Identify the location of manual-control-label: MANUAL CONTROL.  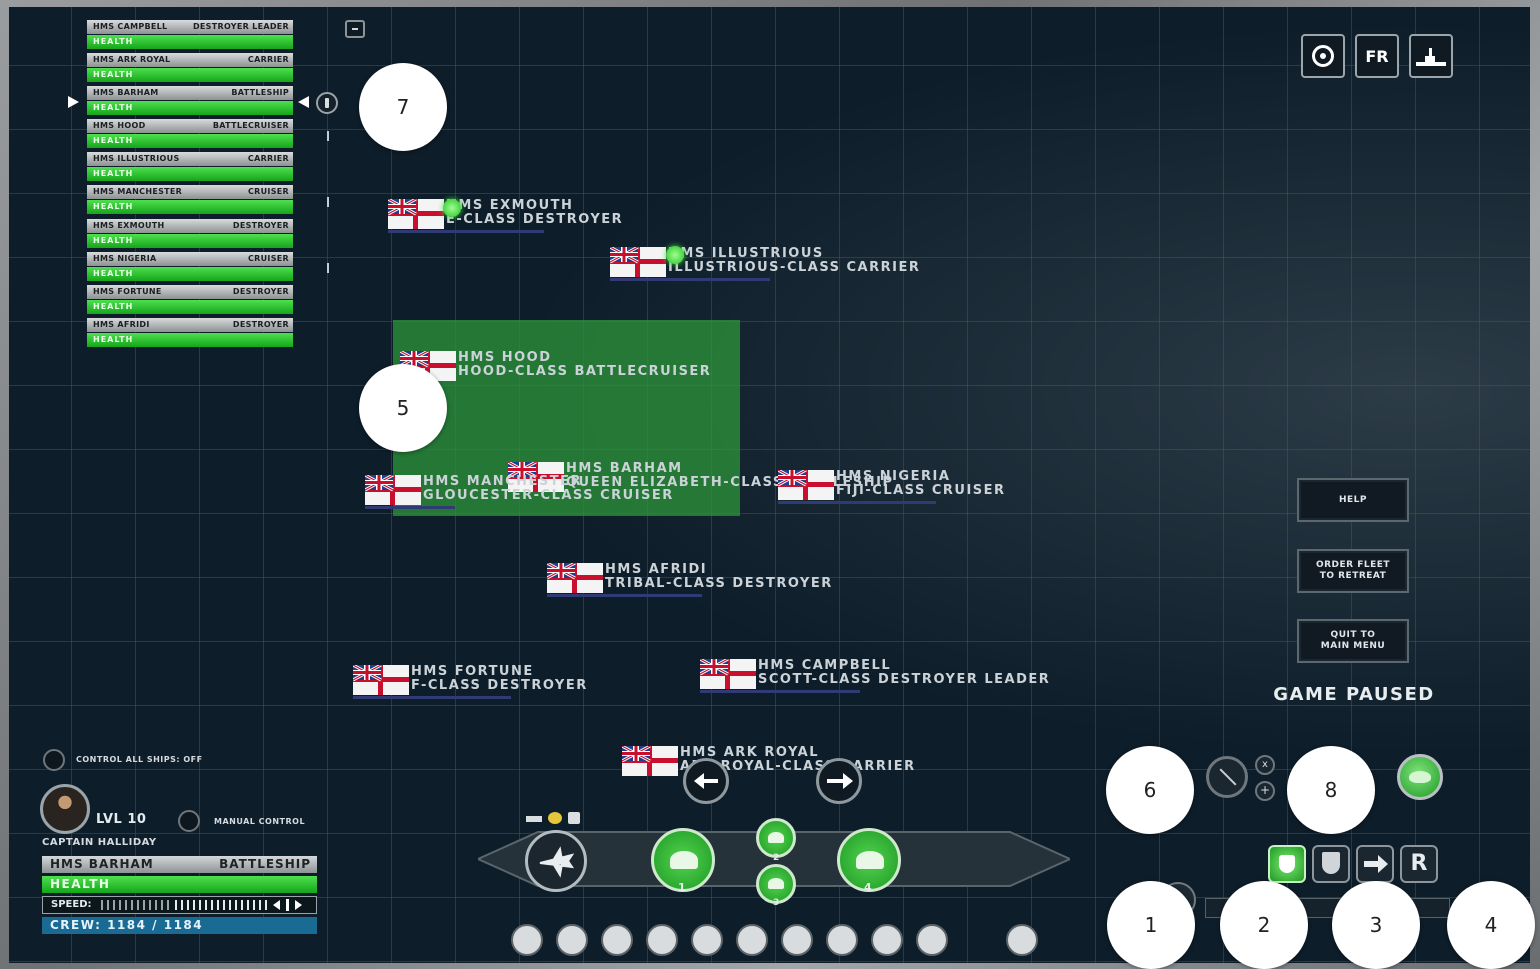
(260, 821).